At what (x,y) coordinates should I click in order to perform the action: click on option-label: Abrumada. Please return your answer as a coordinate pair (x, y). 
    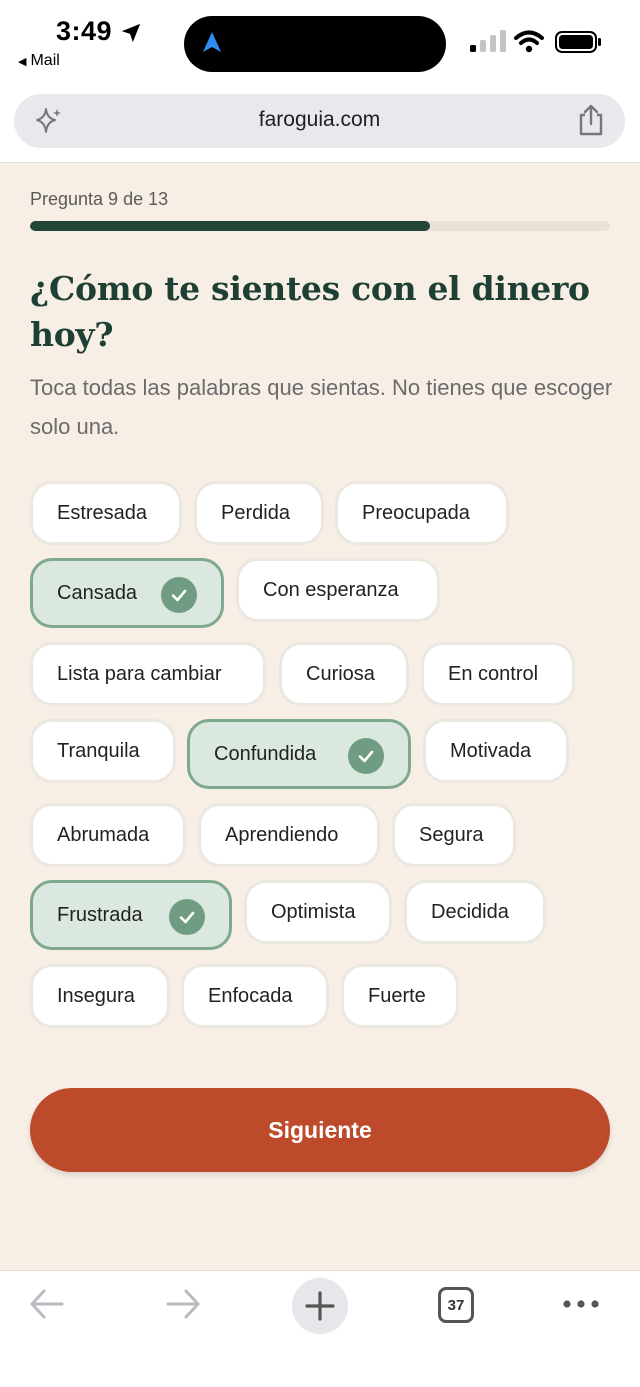
    Looking at the image, I should click on (103, 834).